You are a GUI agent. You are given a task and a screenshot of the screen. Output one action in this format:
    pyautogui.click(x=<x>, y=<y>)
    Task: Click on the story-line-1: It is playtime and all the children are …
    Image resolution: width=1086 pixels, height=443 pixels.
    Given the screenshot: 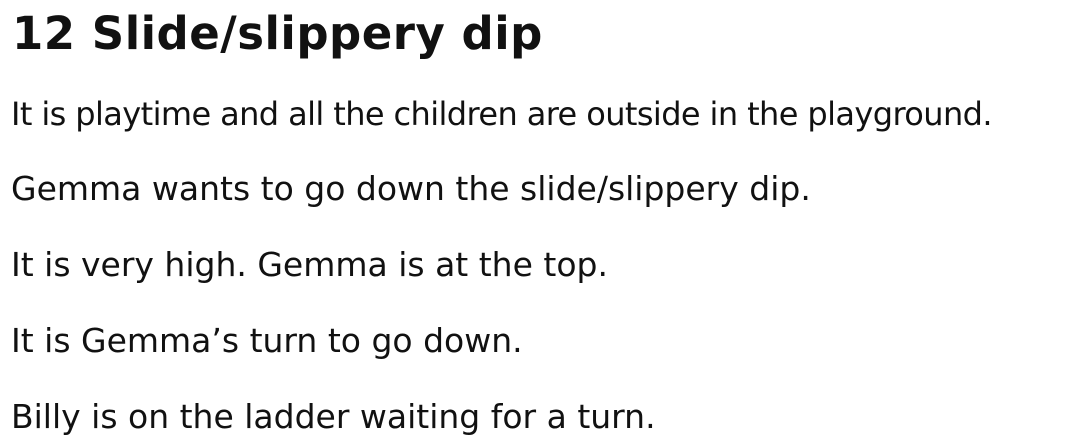 What is the action you would take?
    pyautogui.click(x=502, y=114)
    